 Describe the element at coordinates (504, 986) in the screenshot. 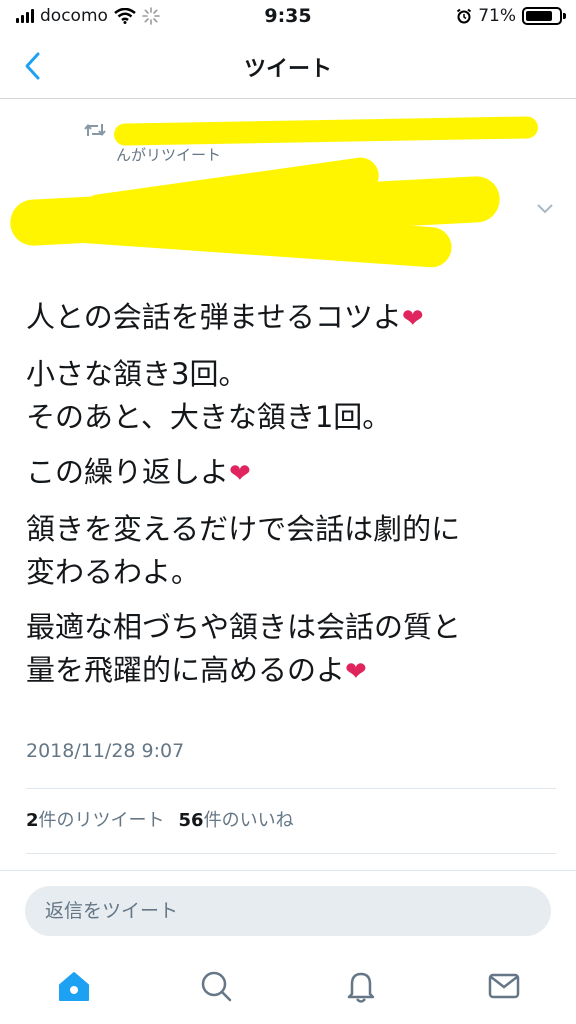

I see `messages-icon` at that location.